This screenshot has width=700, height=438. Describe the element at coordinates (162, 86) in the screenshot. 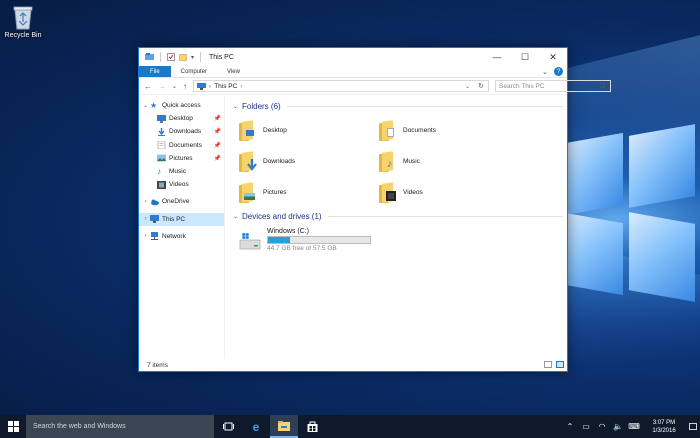

I see `forward-arrow-icon: →` at that location.